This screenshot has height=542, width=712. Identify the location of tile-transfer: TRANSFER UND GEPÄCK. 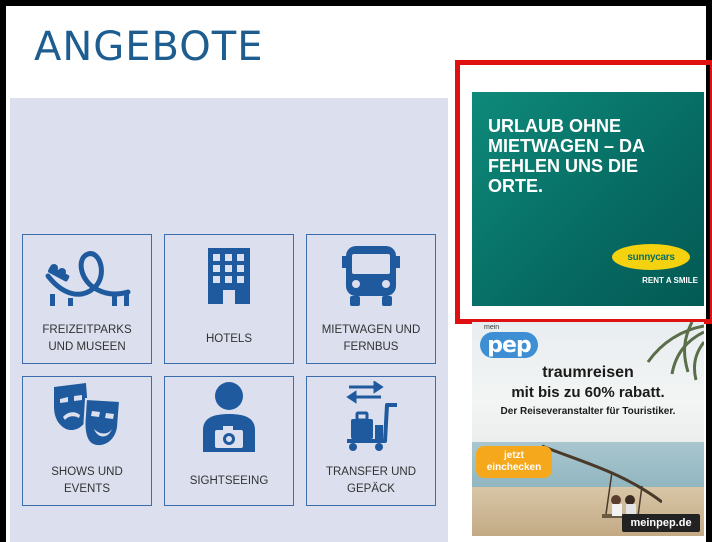
(371, 441).